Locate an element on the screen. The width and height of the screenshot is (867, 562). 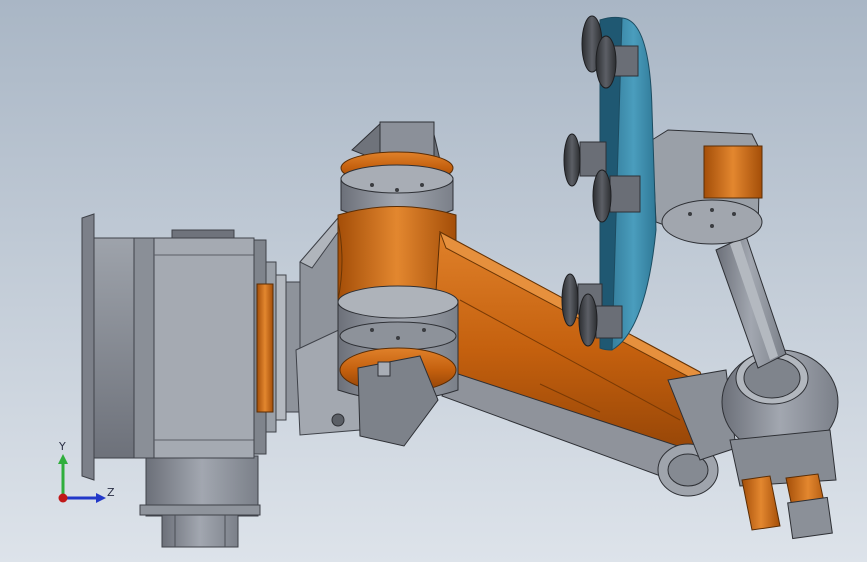
axis-triad: Y Z is located at coordinates (86, 471).